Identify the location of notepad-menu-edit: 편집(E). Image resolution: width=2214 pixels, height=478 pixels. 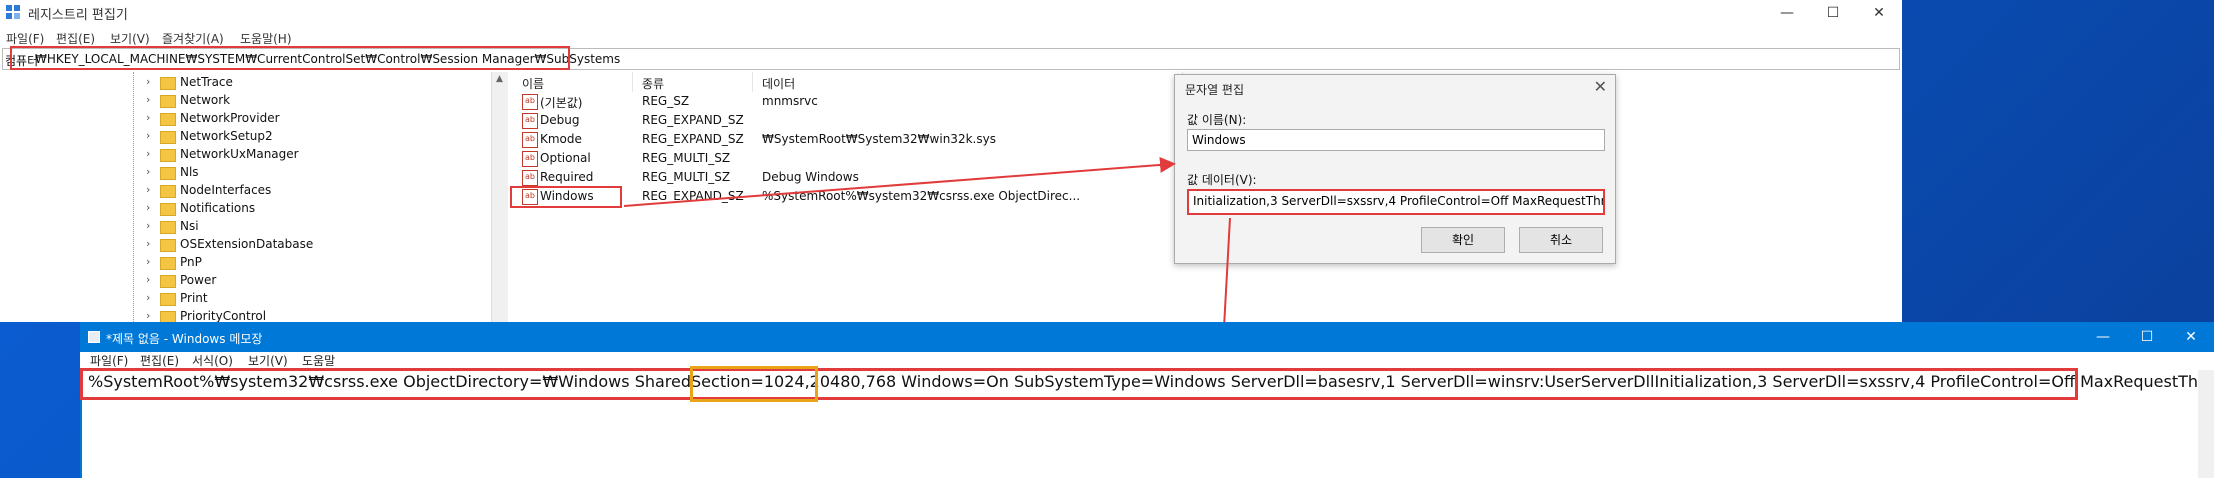
(159, 360).